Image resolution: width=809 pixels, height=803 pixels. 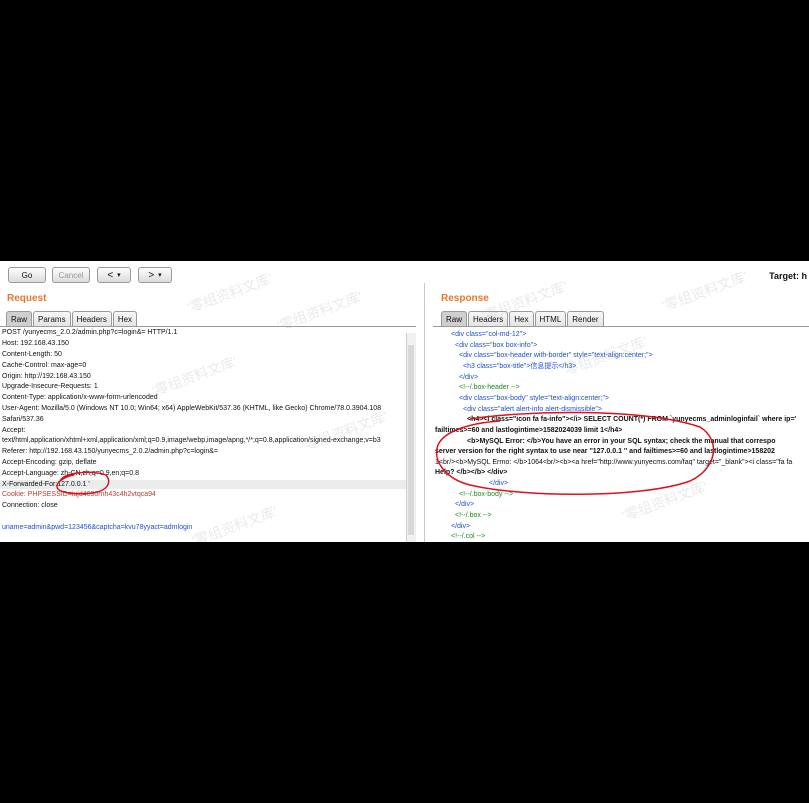 What do you see at coordinates (35, 343) in the screenshot?
I see `request-line: Host: 192.168.43.150` at bounding box center [35, 343].